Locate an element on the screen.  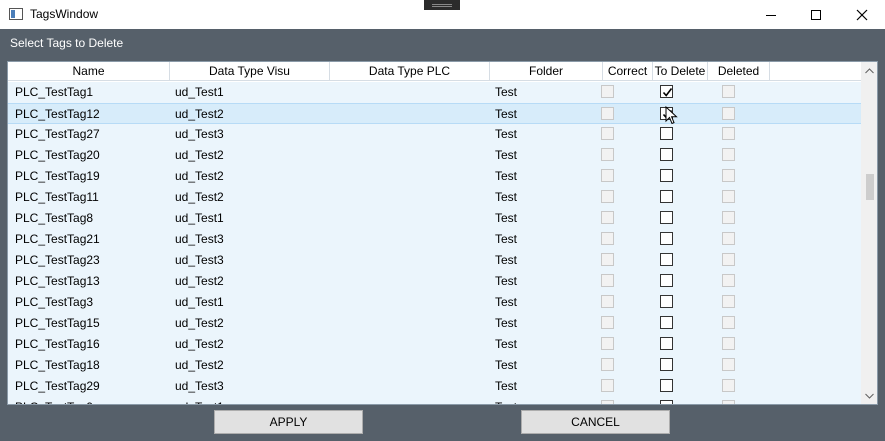
table-row: PLC_TestTag12 ud_Test2 Test is located at coordinates (434, 113).